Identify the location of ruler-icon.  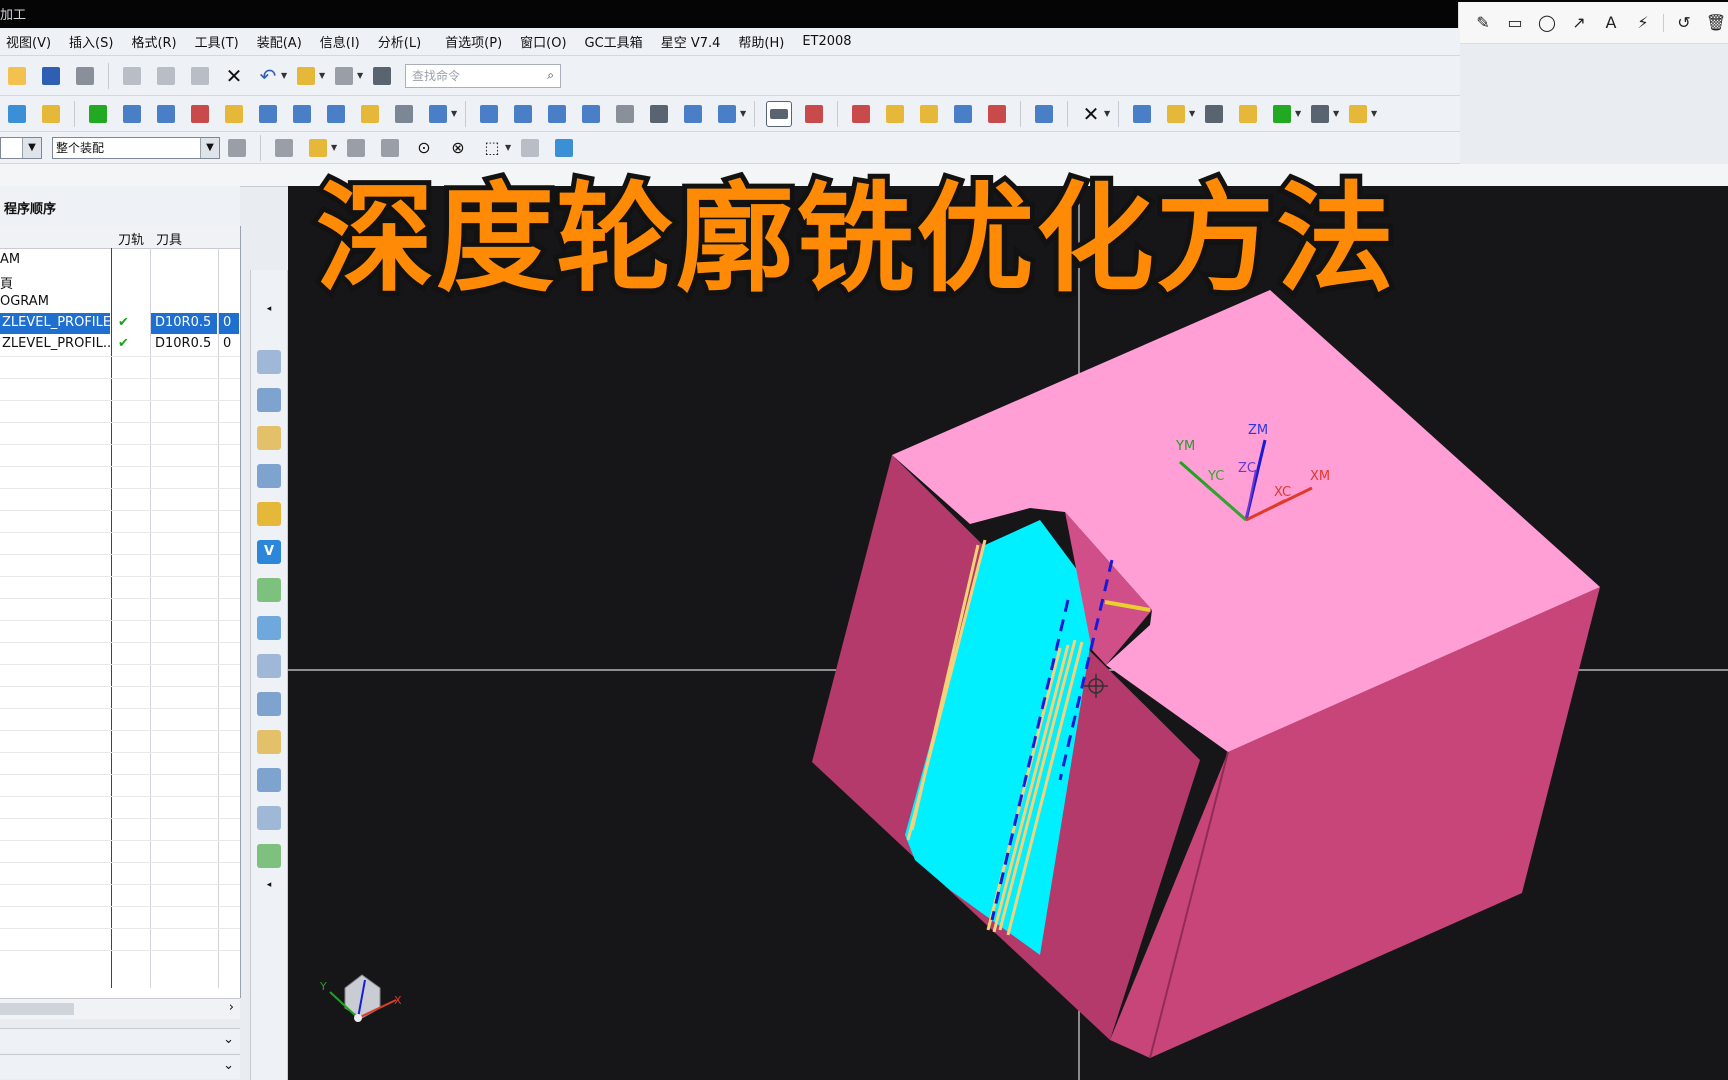
(1358, 114).